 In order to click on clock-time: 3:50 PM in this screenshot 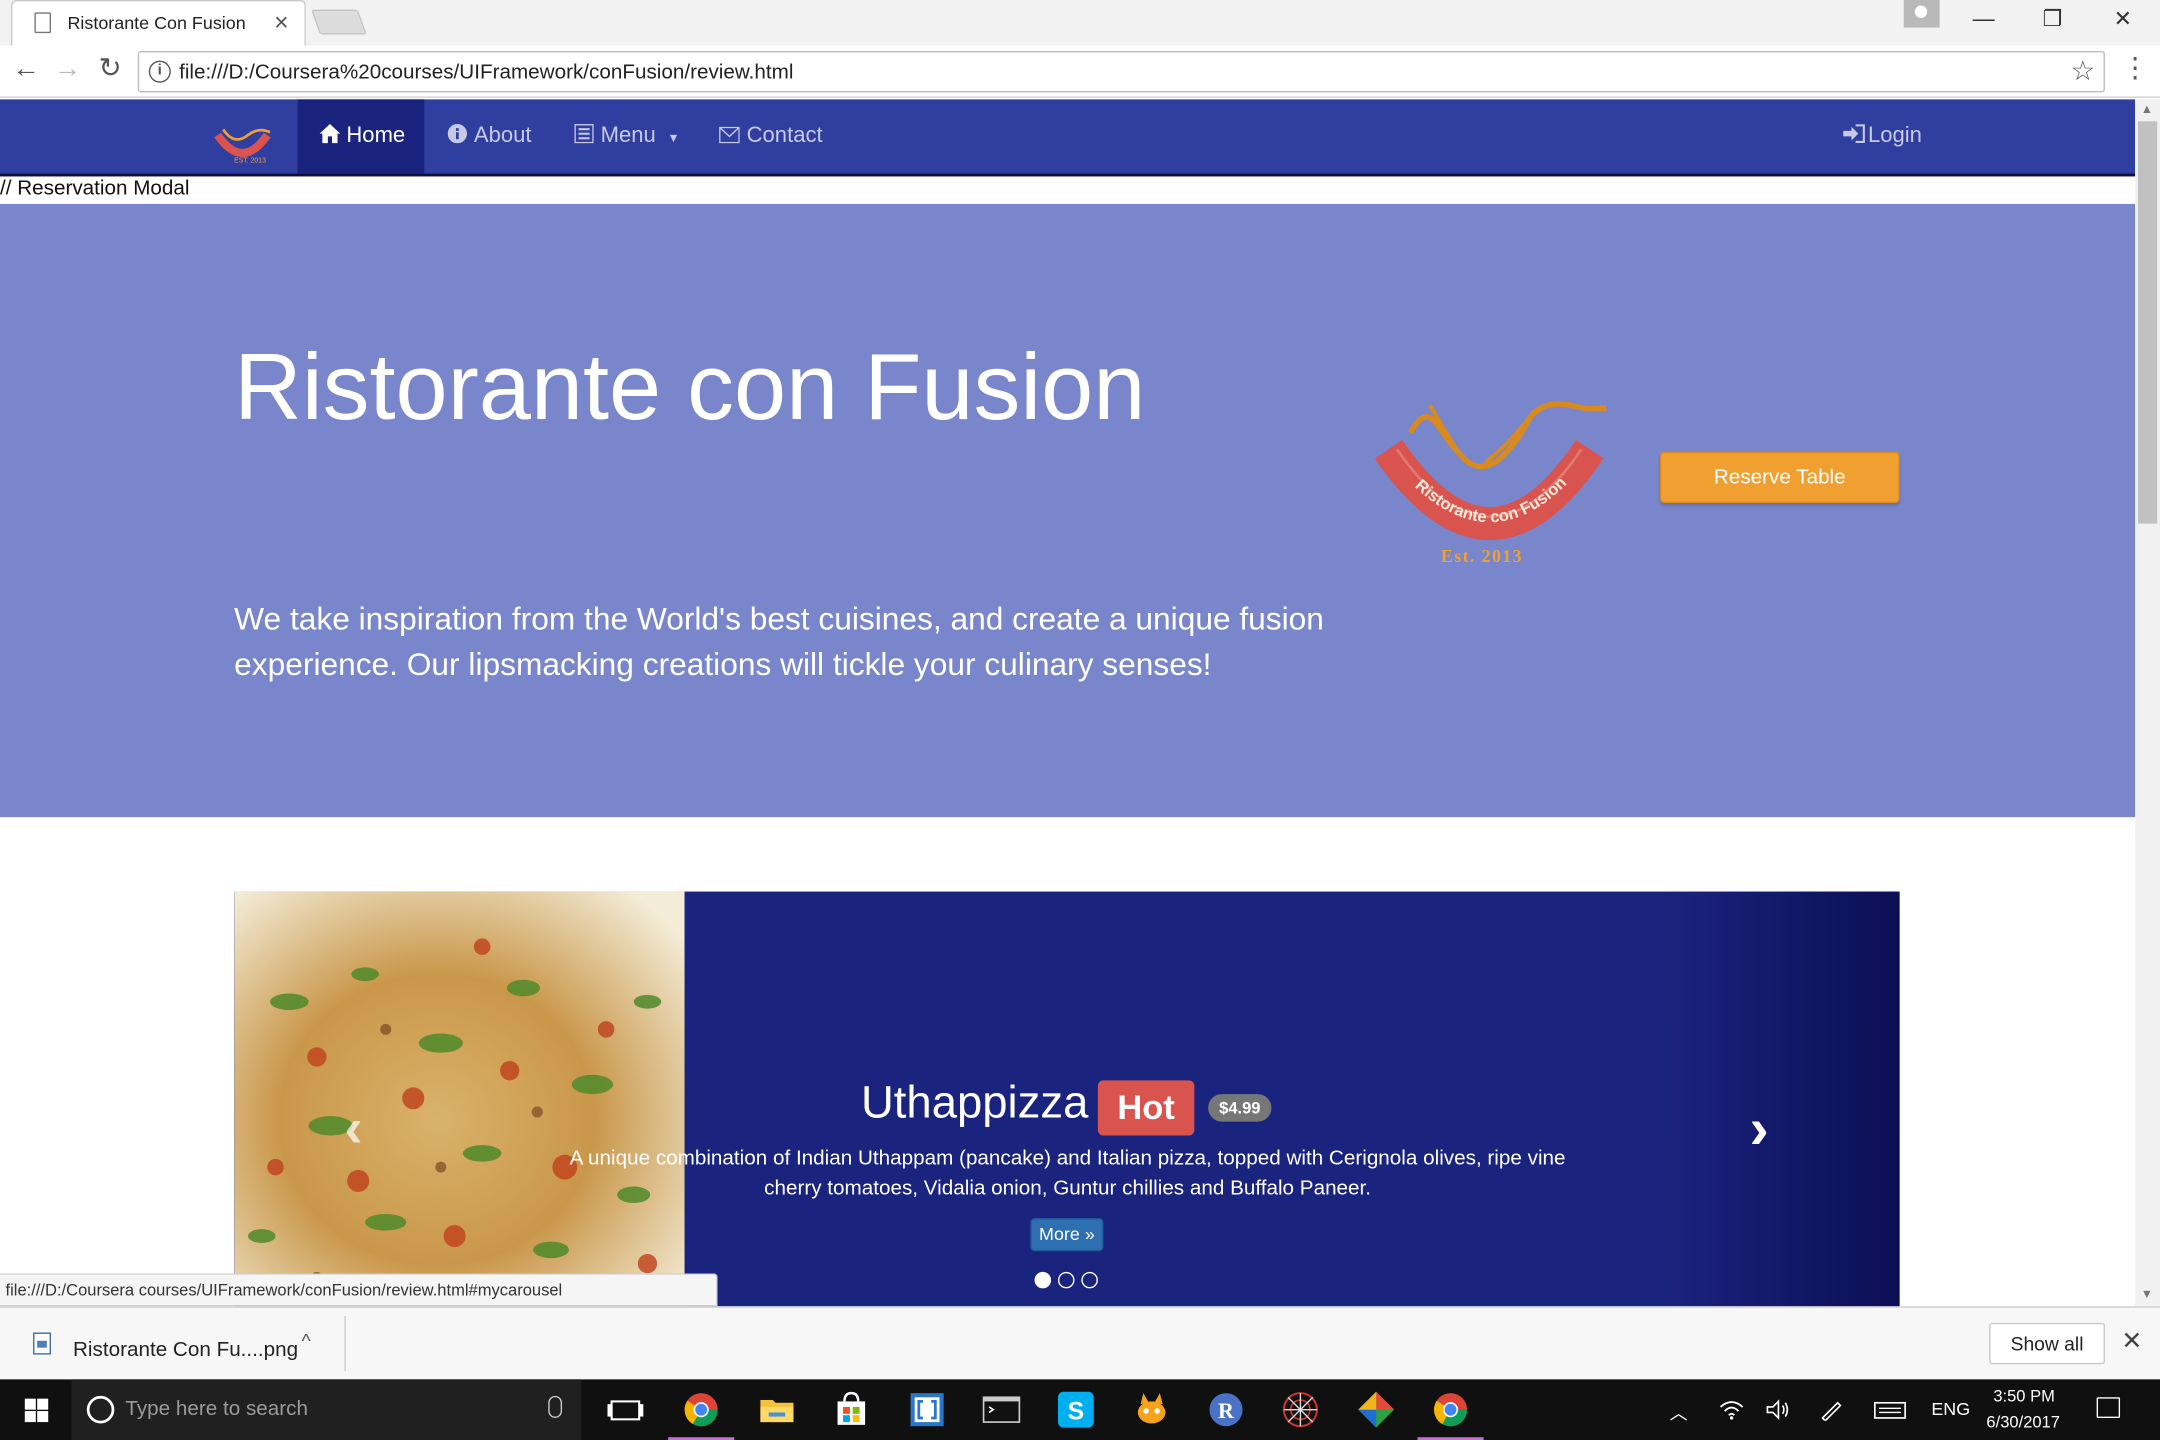, I will do `click(2024, 1395)`.